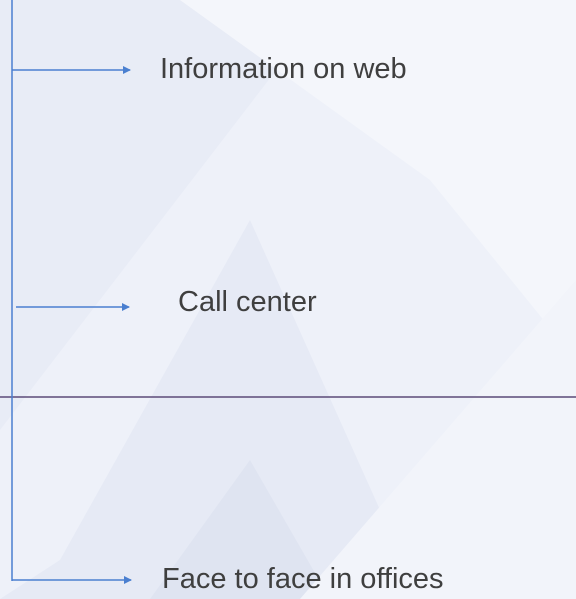  Describe the element at coordinates (283, 69) in the screenshot. I see `channel-label-web: Information on web` at that location.